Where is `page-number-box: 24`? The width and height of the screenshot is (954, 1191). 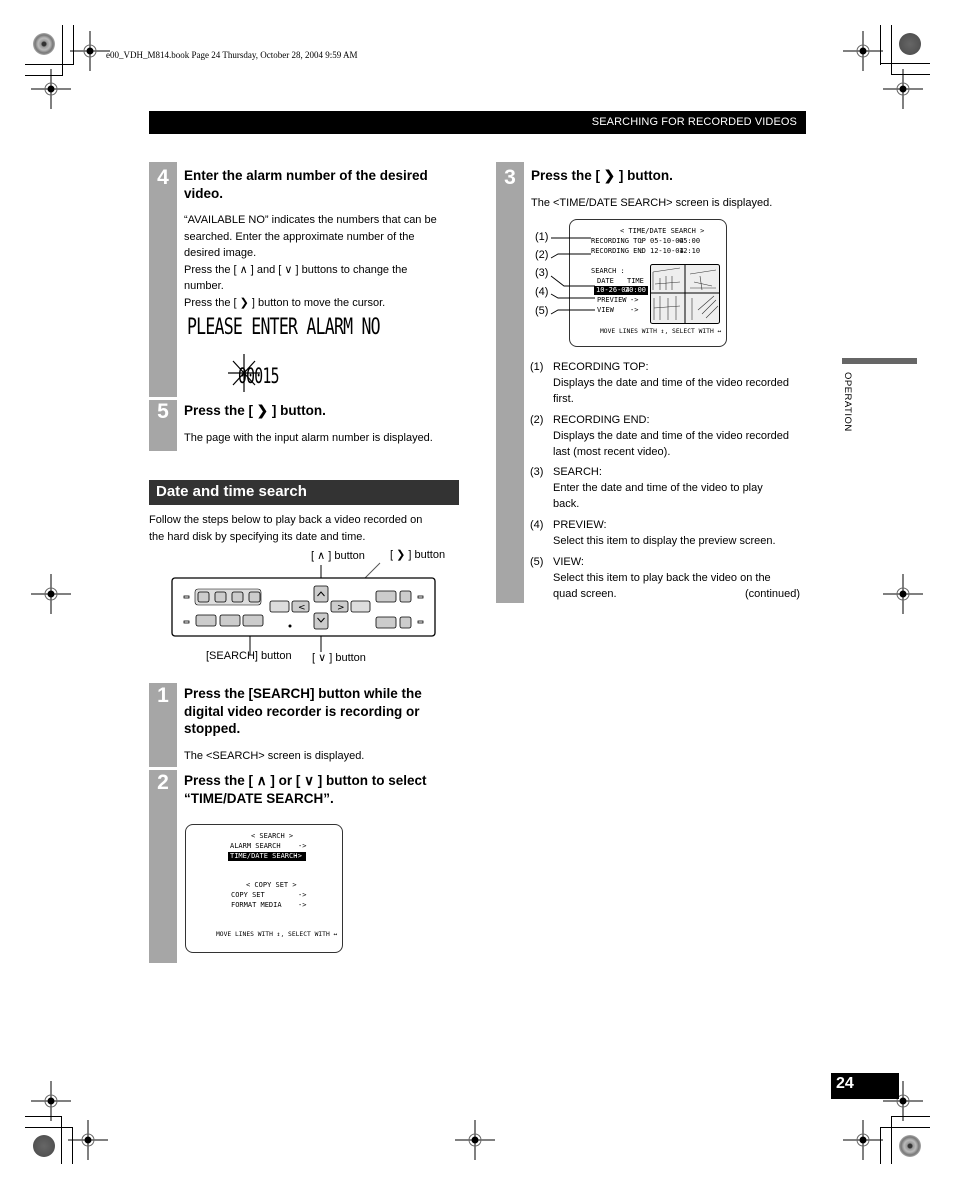 page-number-box: 24 is located at coordinates (865, 1086).